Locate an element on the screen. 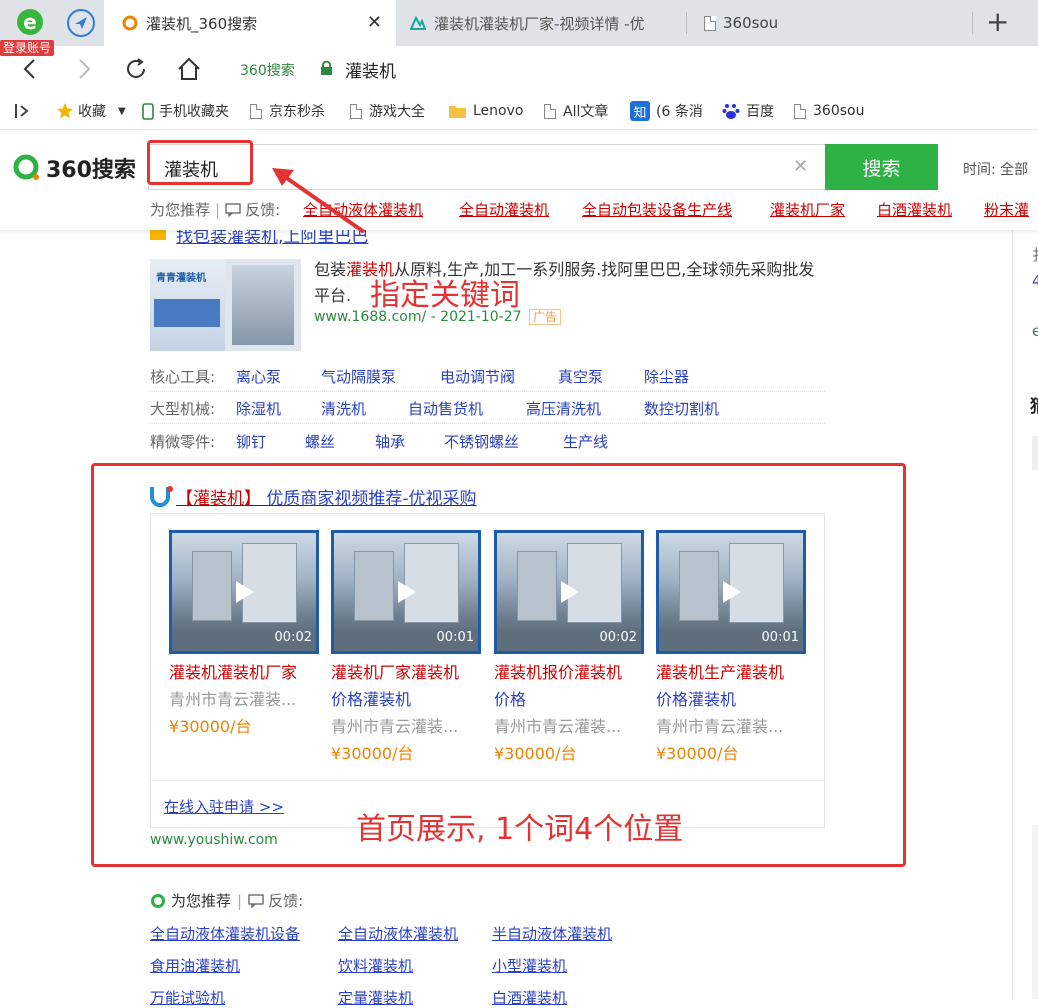  star-icon is located at coordinates (65, 111).